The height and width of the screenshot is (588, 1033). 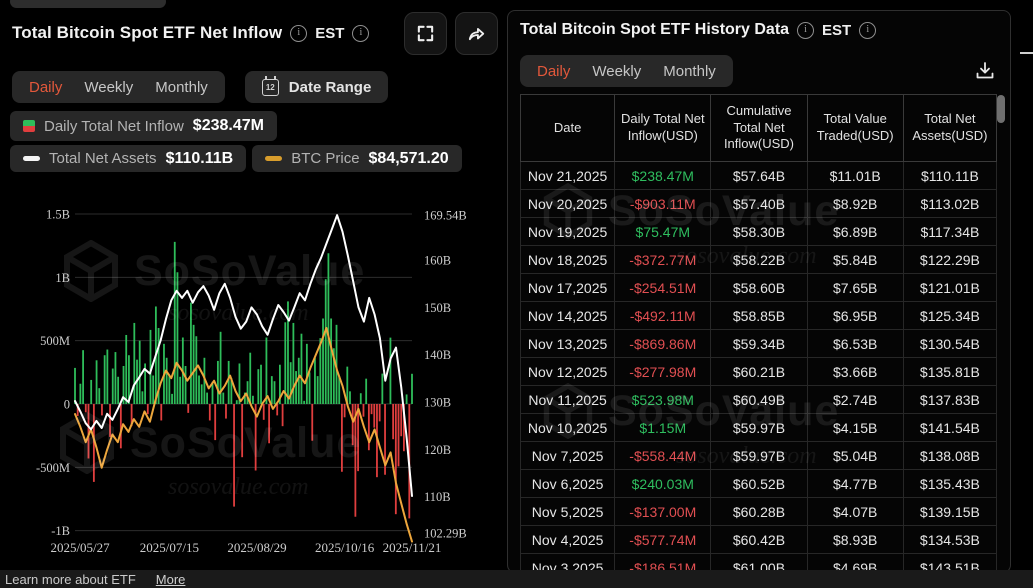 I want to click on cell-cumulative: $58.22B, so click(x=759, y=259).